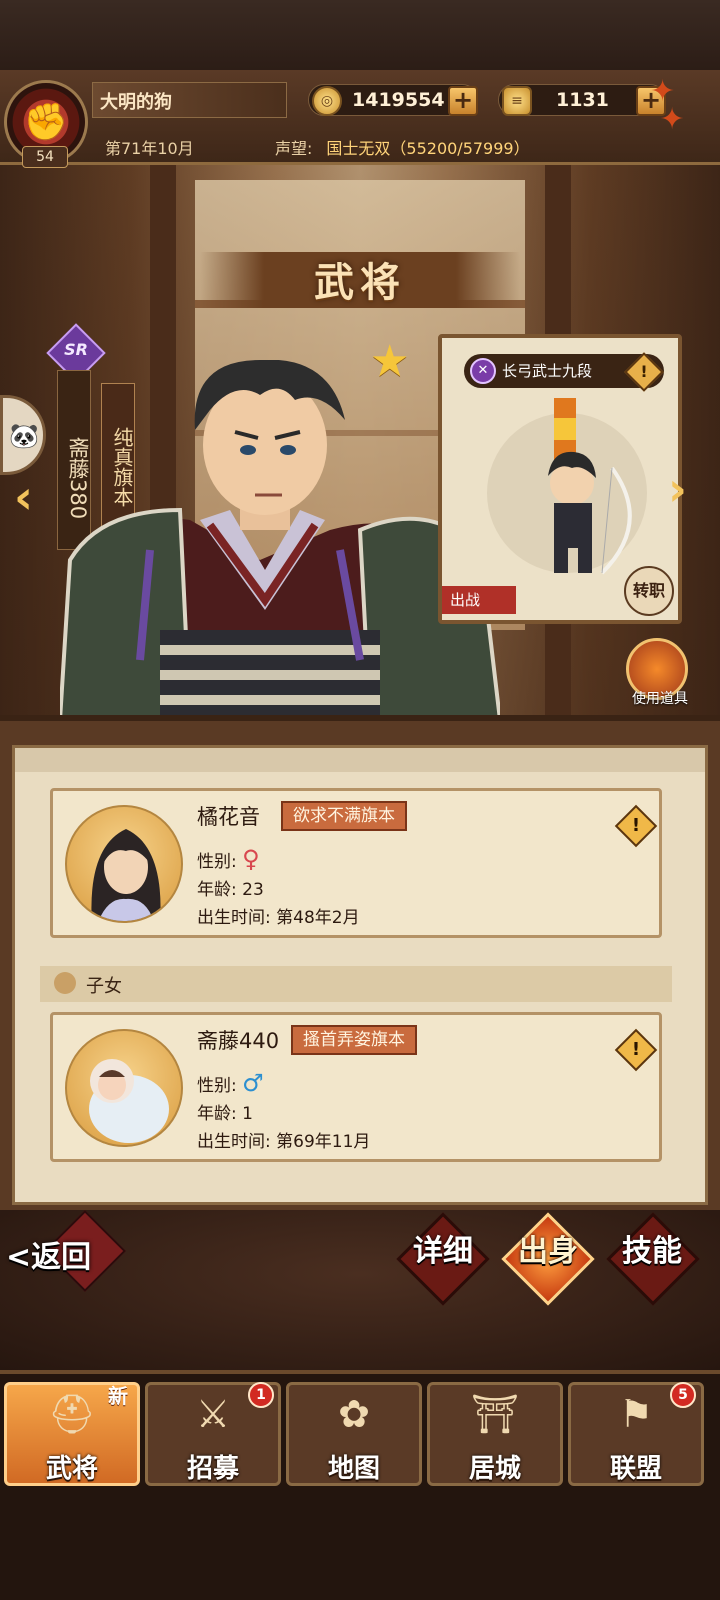 The image size is (720, 1600). What do you see at coordinates (652, 1252) in the screenshot?
I see `tab-skill: 技能` at bounding box center [652, 1252].